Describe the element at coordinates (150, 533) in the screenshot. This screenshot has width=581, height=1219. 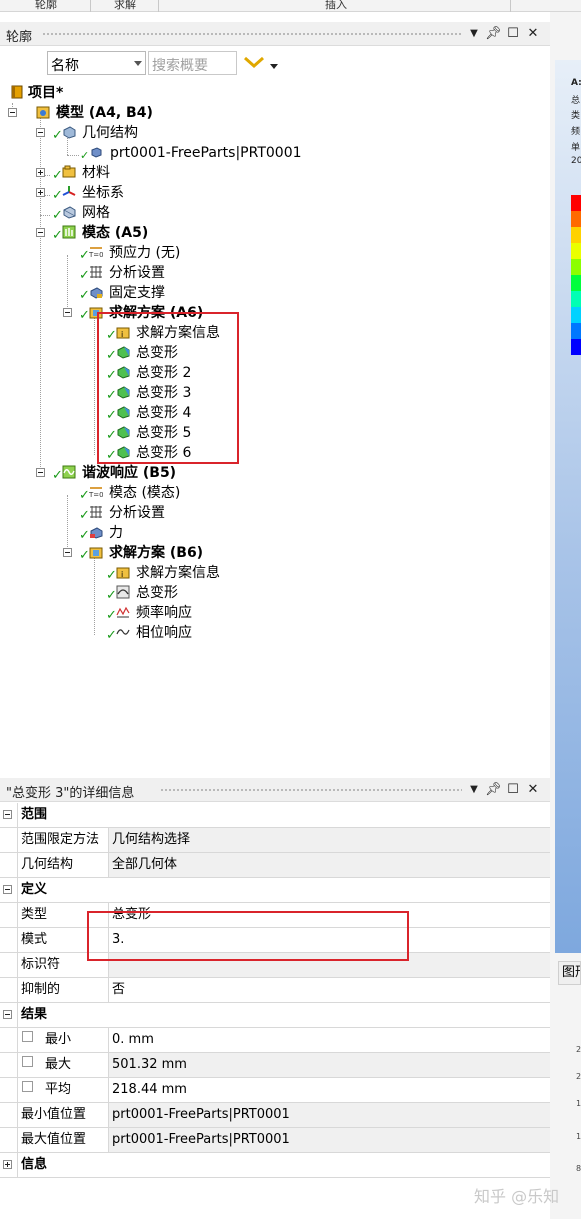
I see `tree-item-force: ✓ 力` at that location.